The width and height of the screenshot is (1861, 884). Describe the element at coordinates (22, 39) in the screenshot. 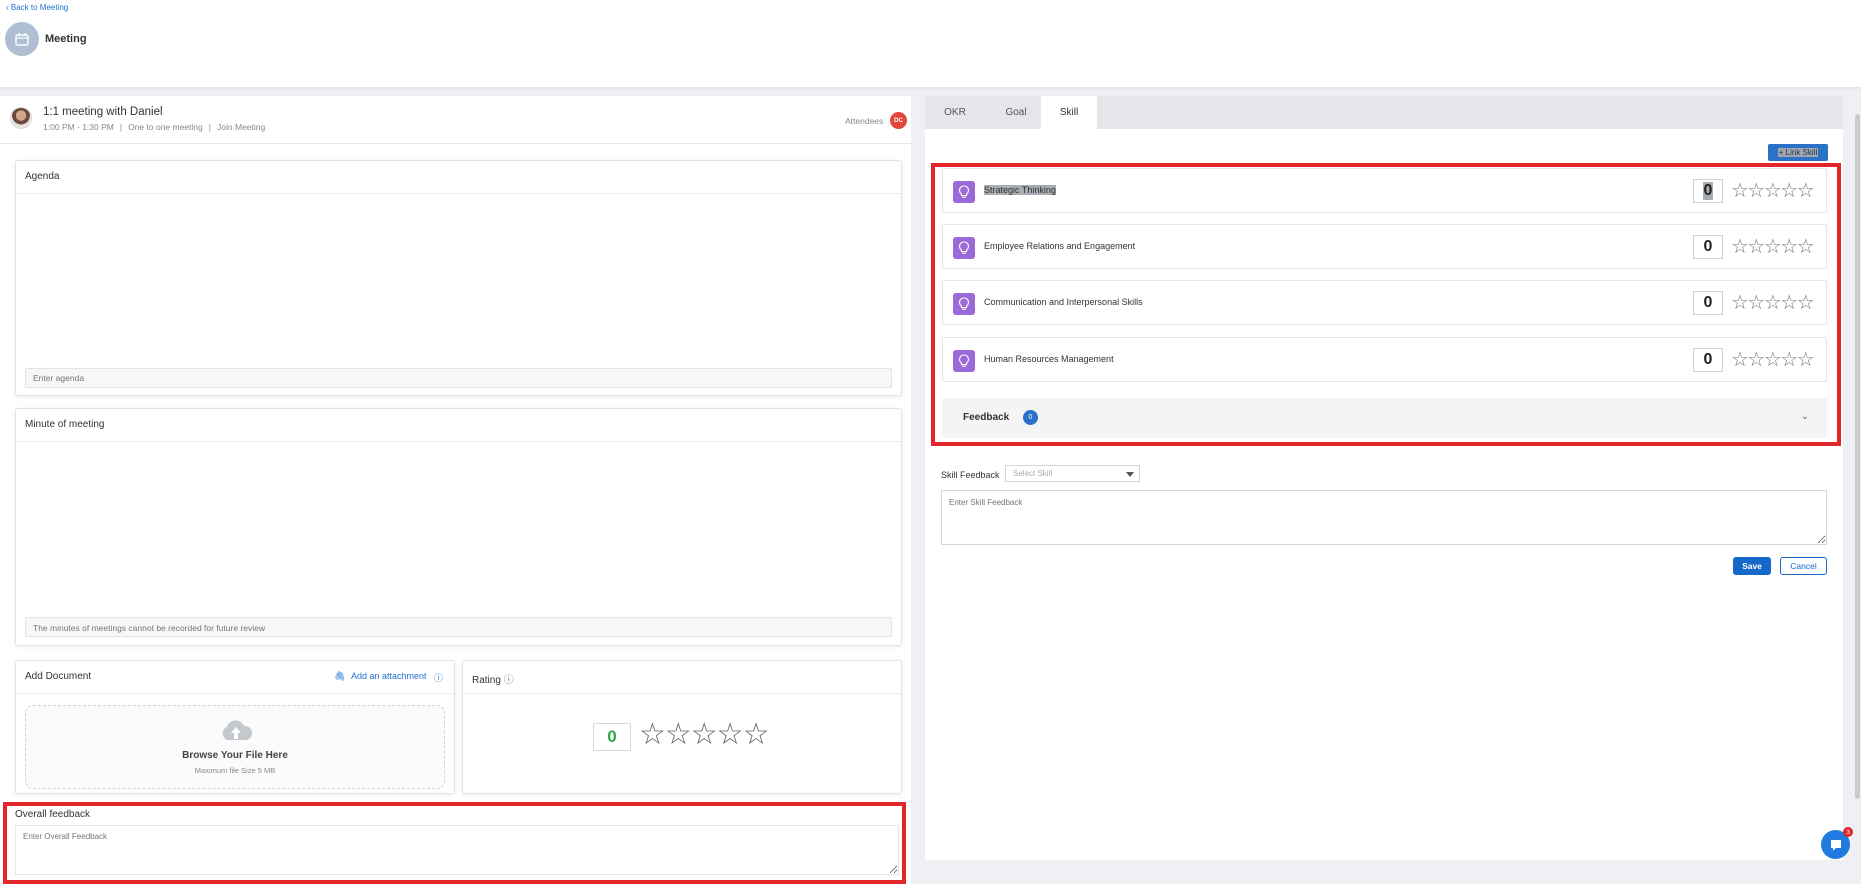

I see `meeting-icon` at that location.